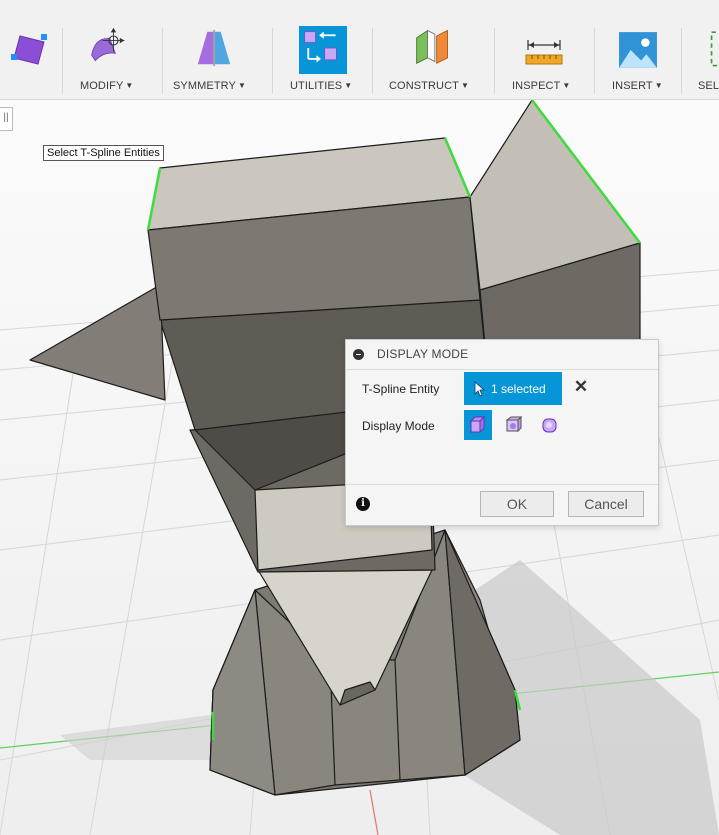 Image resolution: width=719 pixels, height=835 pixels. I want to click on dialog-title: DISPLAY MODE, so click(423, 354).